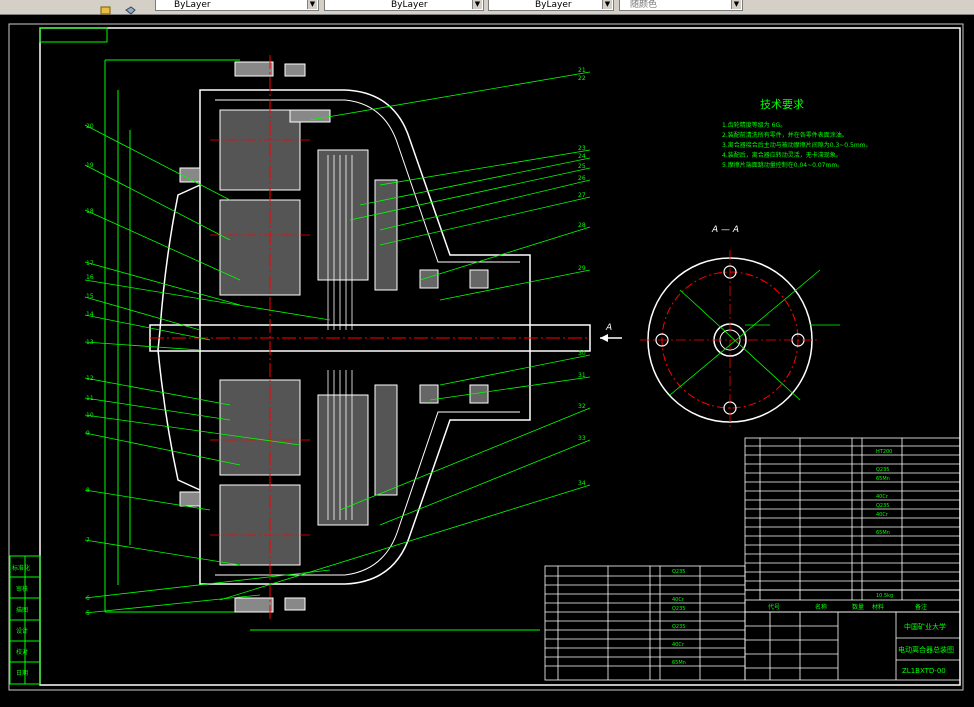  I want to click on side-label: 日期, so click(22, 673).